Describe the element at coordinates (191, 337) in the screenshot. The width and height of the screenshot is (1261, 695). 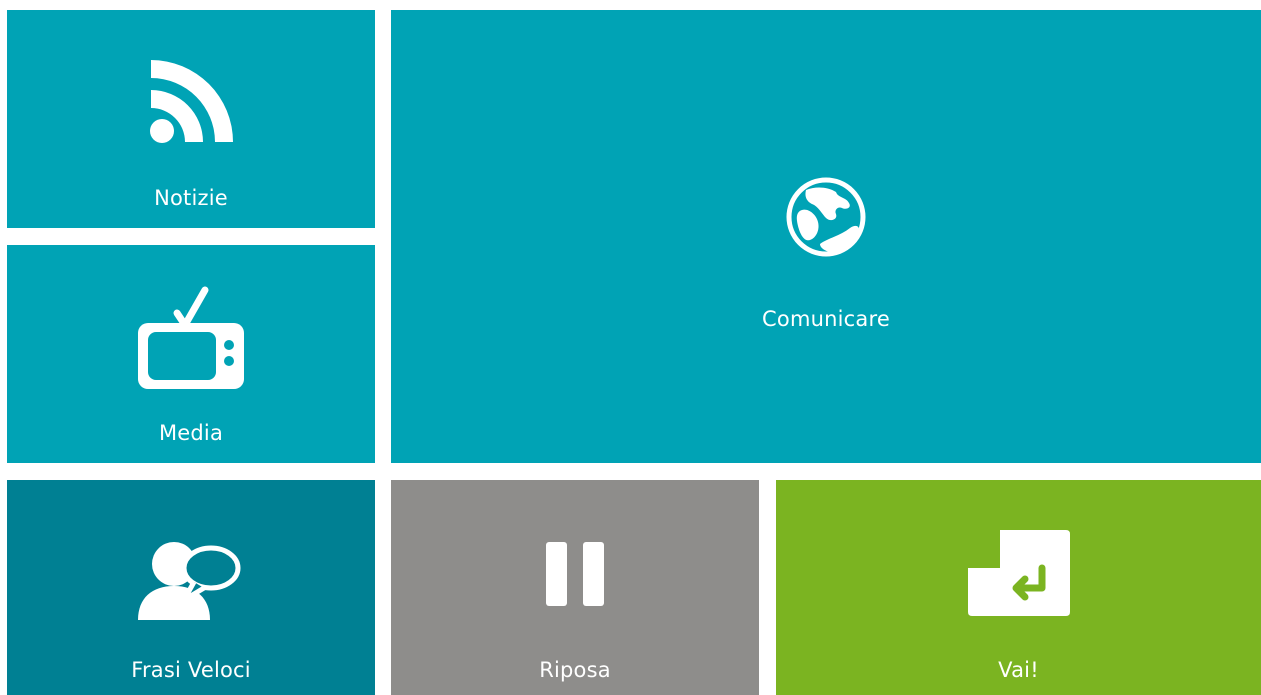
I see `tv-icon` at that location.